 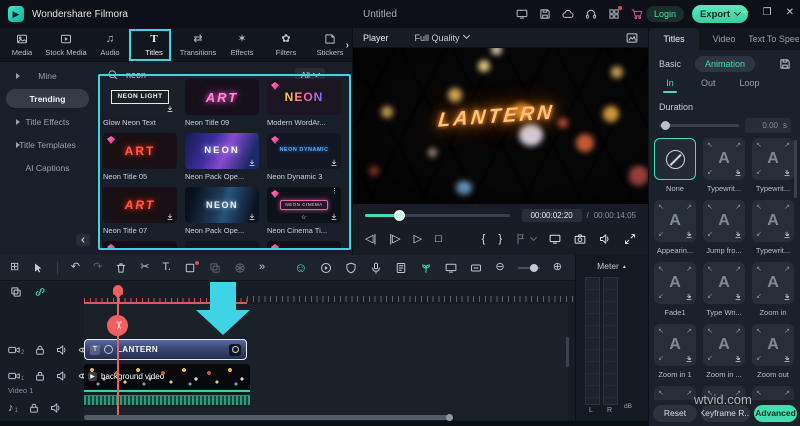 What do you see at coordinates (555, 239) in the screenshot?
I see `display-button` at bounding box center [555, 239].